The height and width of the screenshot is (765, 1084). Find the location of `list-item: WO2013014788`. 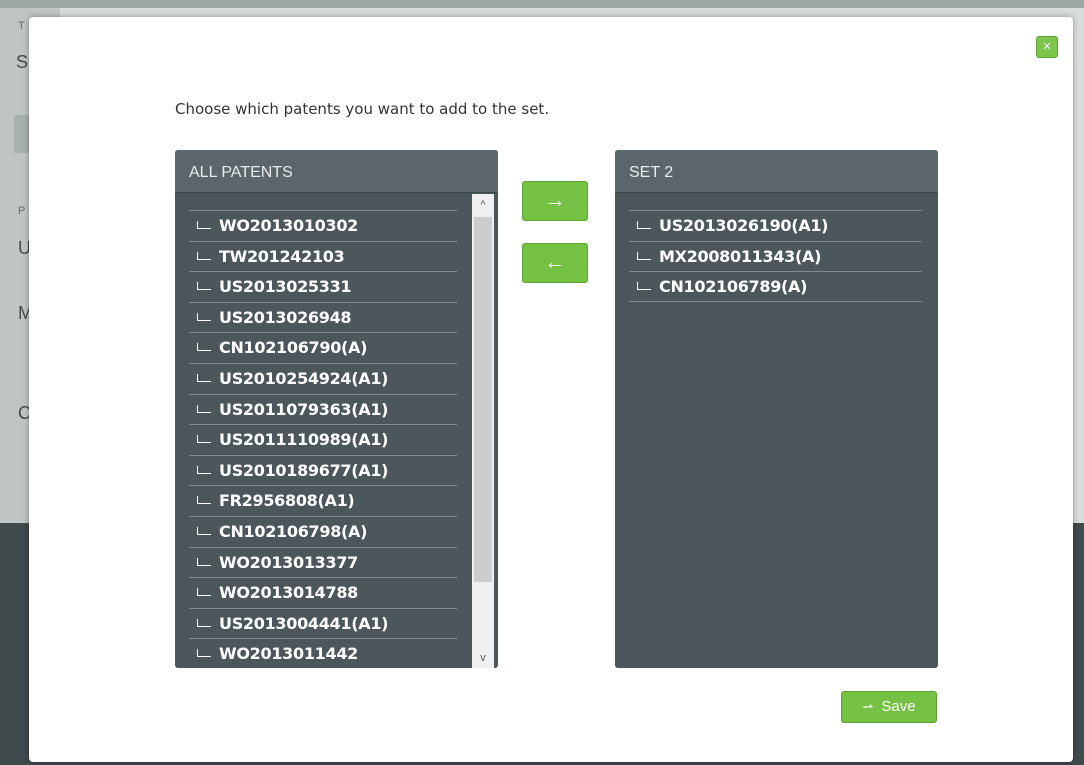

list-item: WO2013014788 is located at coordinates (323, 592).